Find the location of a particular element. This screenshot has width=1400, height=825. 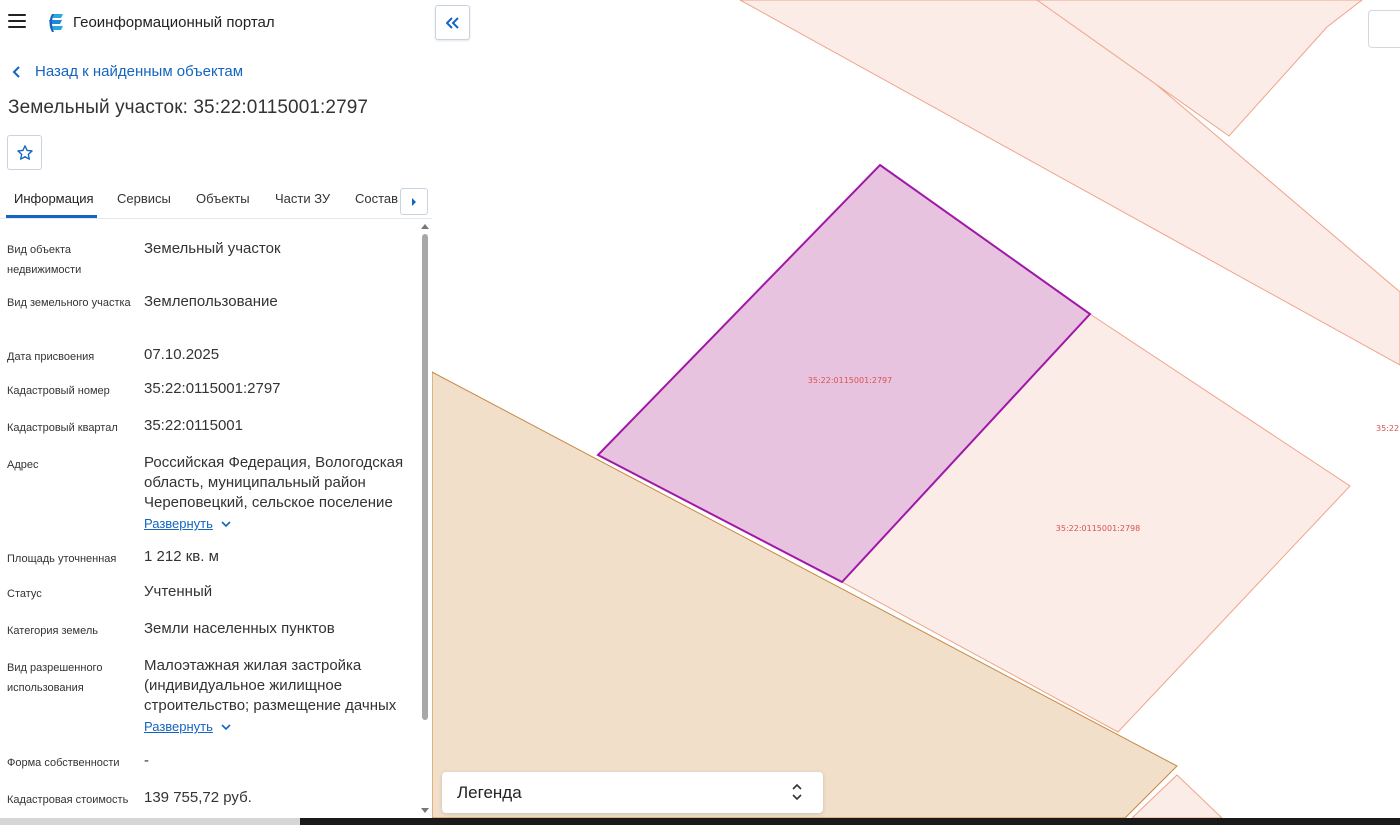

info-label: Вид земельного участка is located at coordinates (69, 303).